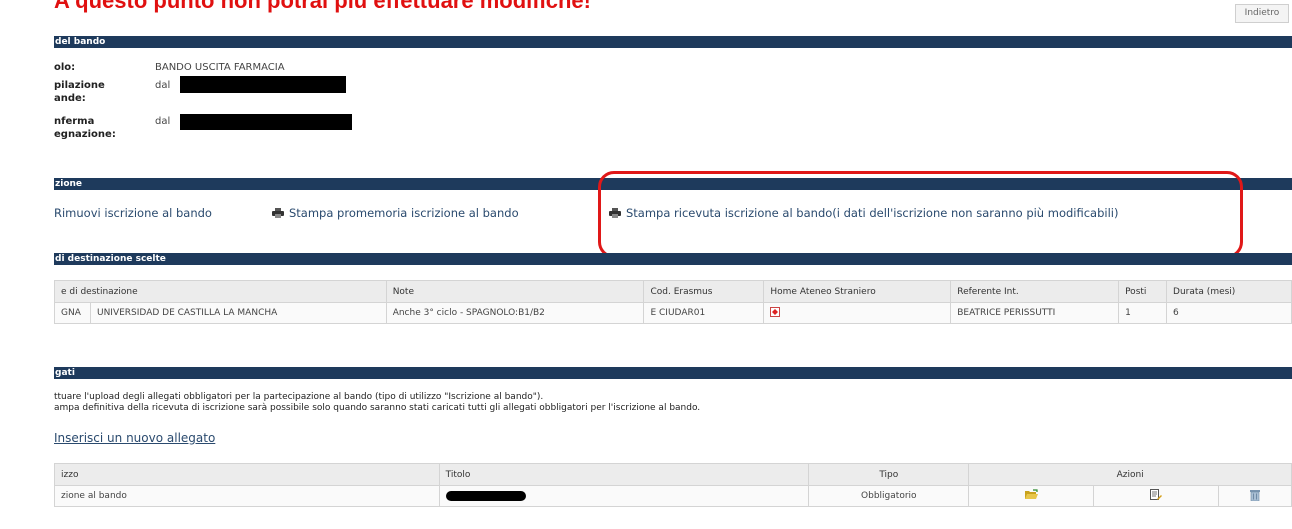 The image size is (1292, 529). I want to click on print-reminder-label: Stampa promemoria iscrizione al bando, so click(404, 213).